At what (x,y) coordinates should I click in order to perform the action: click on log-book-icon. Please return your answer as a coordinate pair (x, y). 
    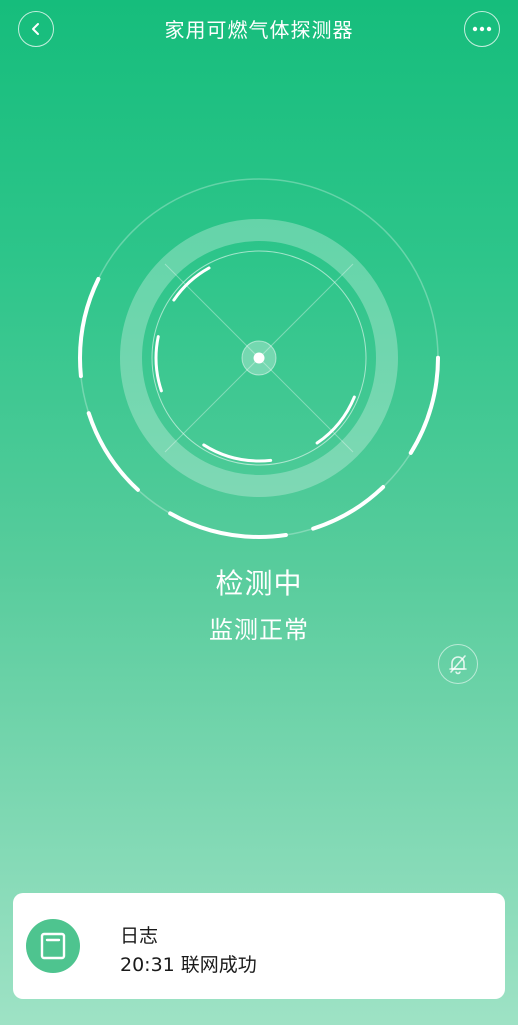
    Looking at the image, I should click on (53, 946).